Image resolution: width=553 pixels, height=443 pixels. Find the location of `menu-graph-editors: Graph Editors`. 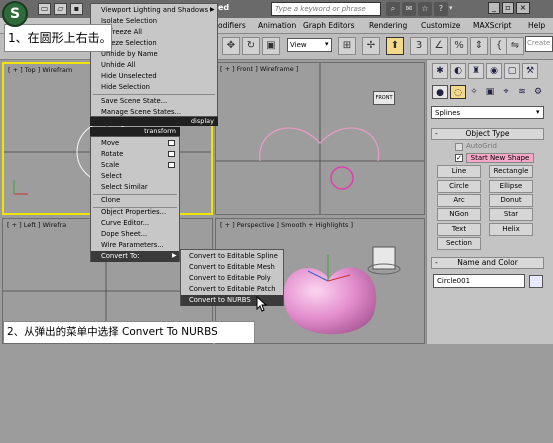

menu-graph-editors: Graph Editors is located at coordinates (329, 25).